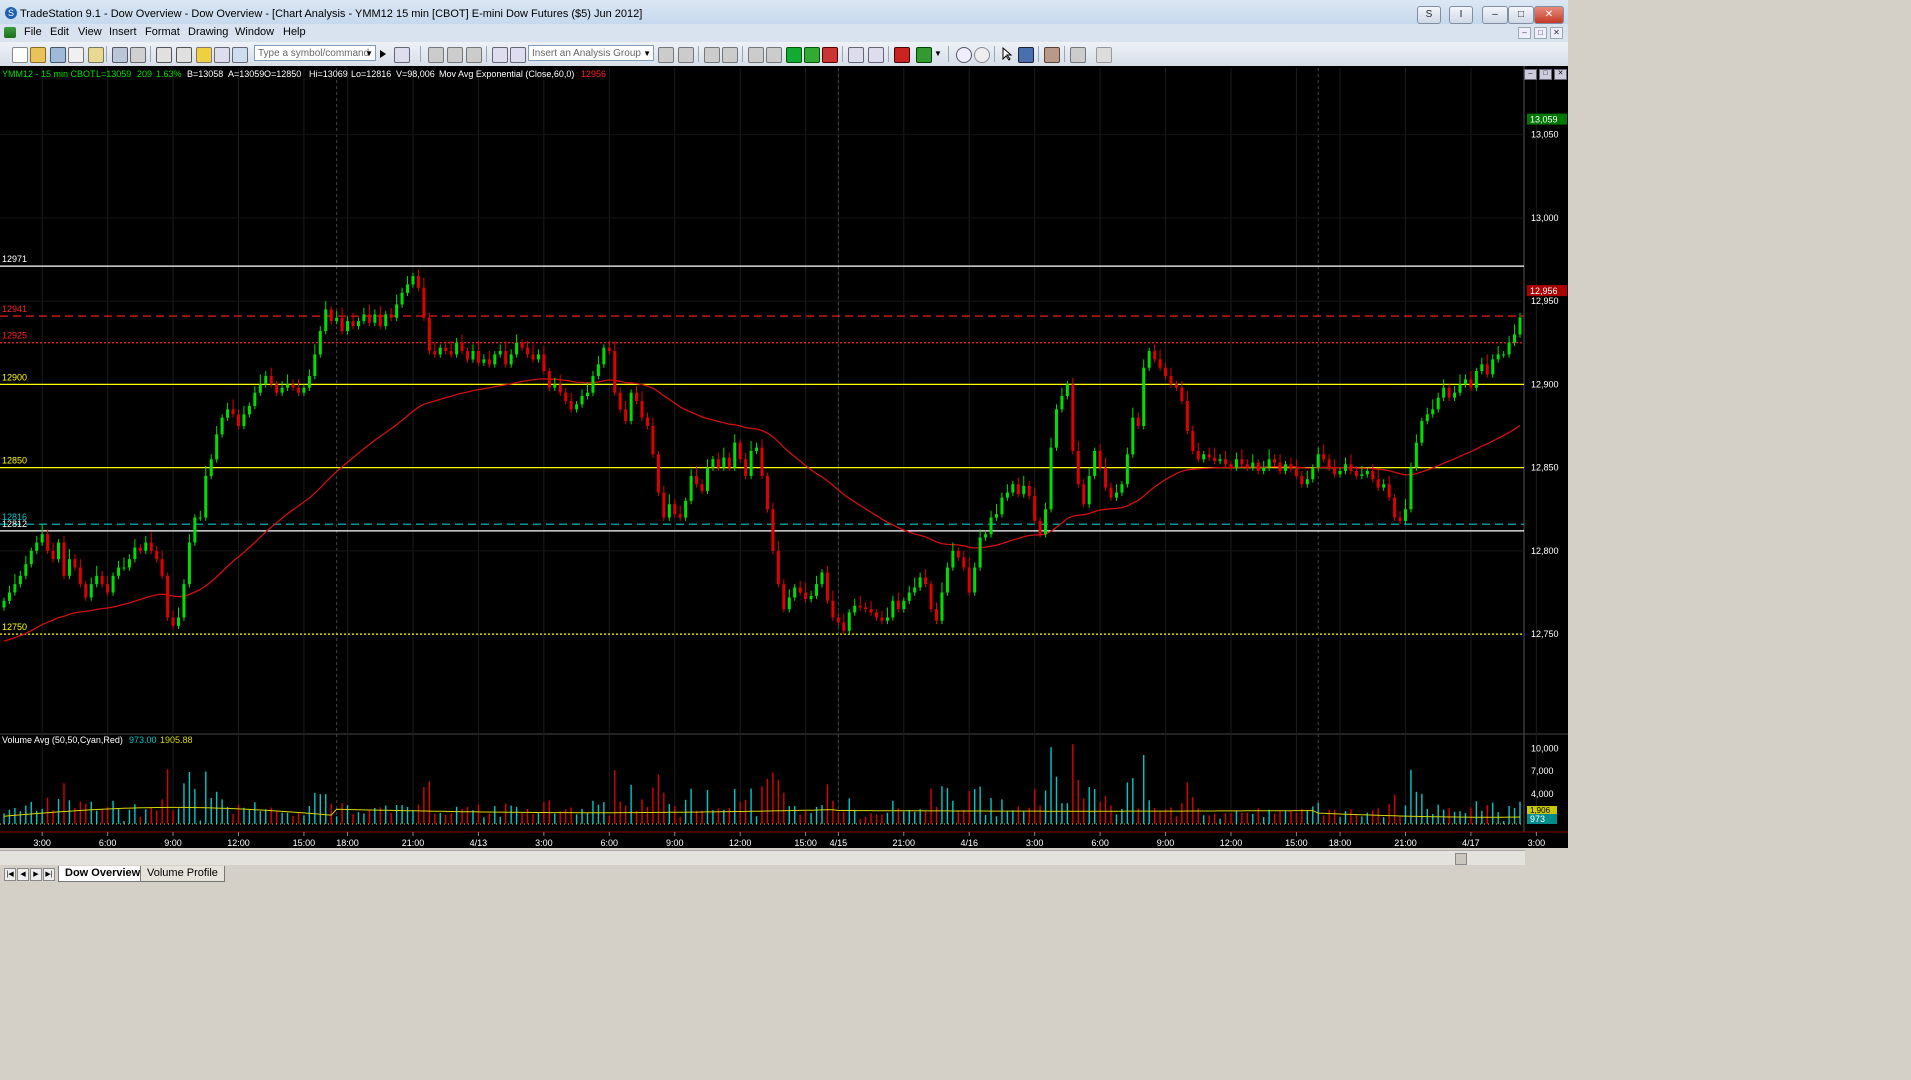  Describe the element at coordinates (402, 55) in the screenshot. I see `binoculars-icon` at that location.